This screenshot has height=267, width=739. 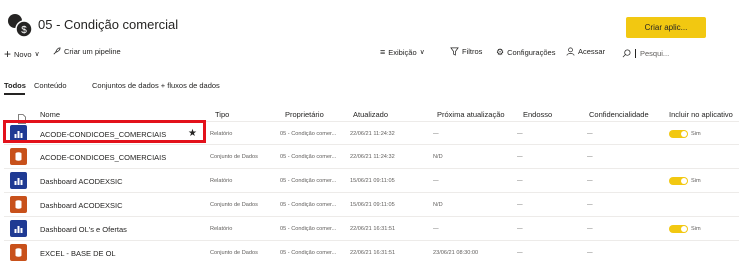 I want to click on search-icon, so click(x=626, y=53).